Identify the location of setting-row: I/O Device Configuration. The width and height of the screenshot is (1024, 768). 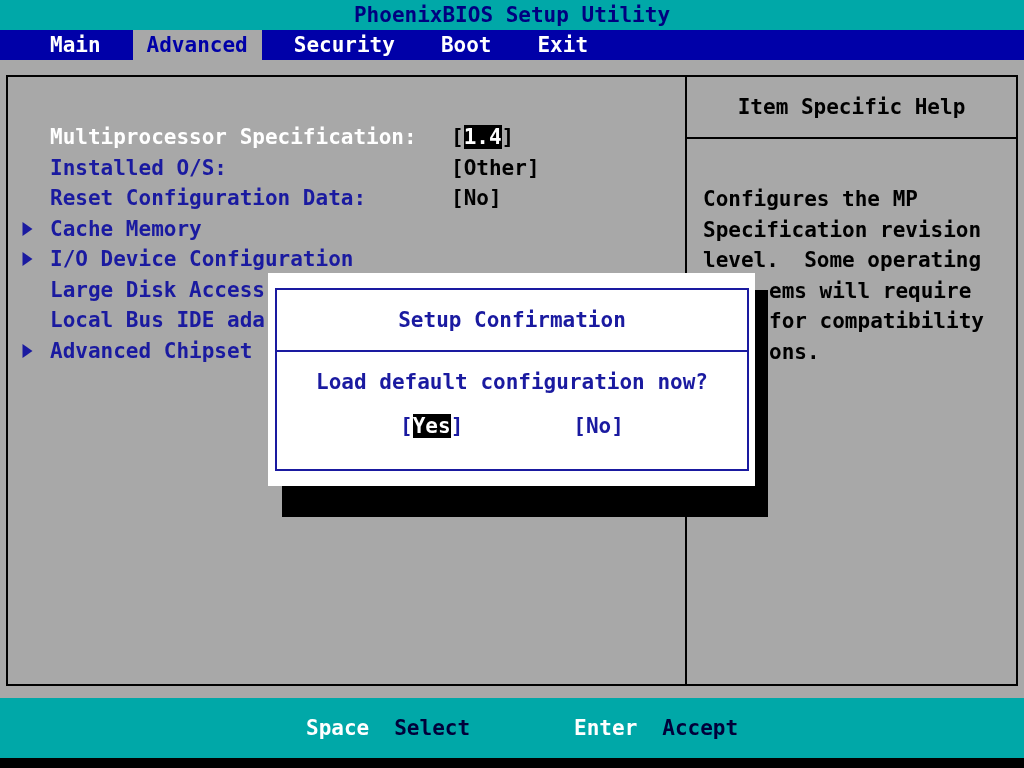
(346, 259).